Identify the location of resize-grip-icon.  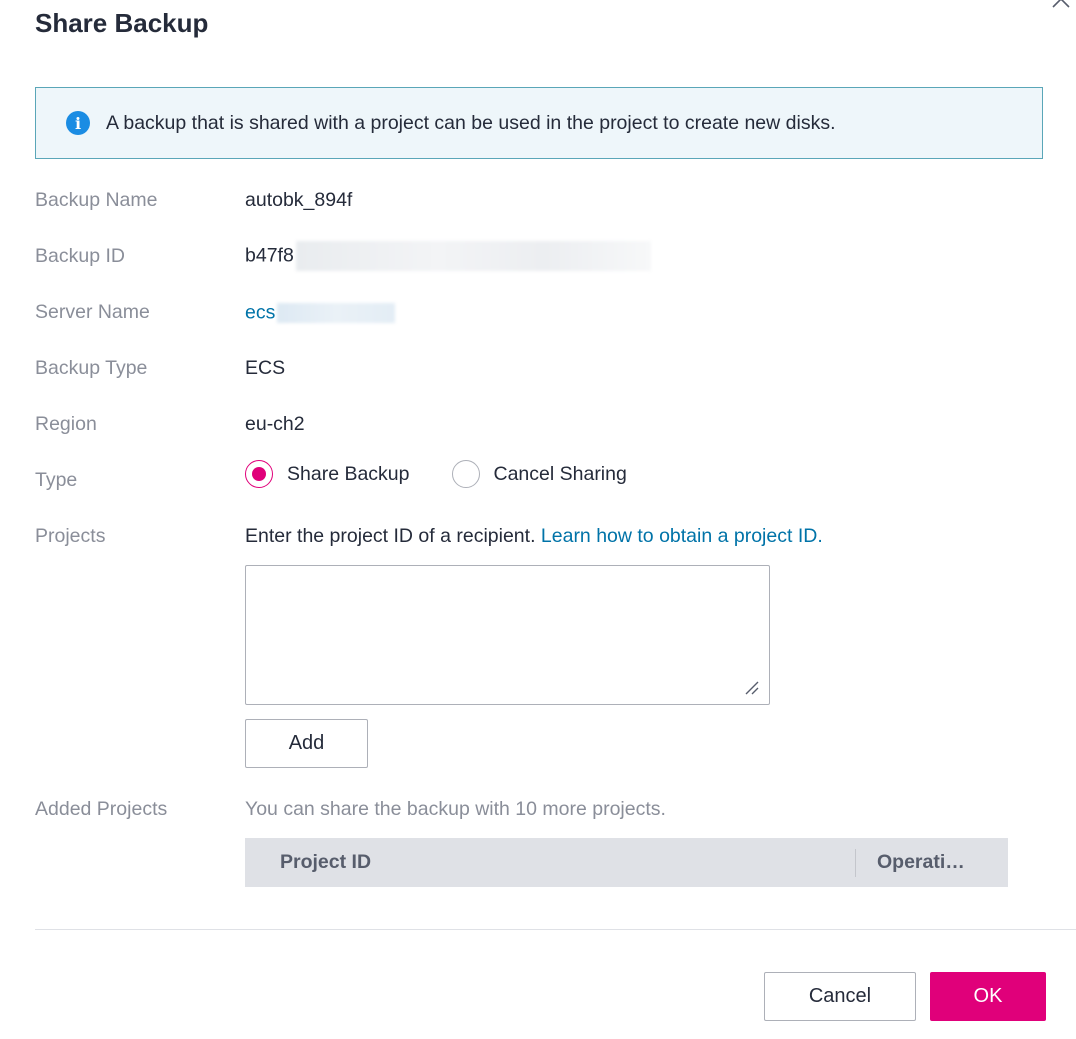
(752, 688).